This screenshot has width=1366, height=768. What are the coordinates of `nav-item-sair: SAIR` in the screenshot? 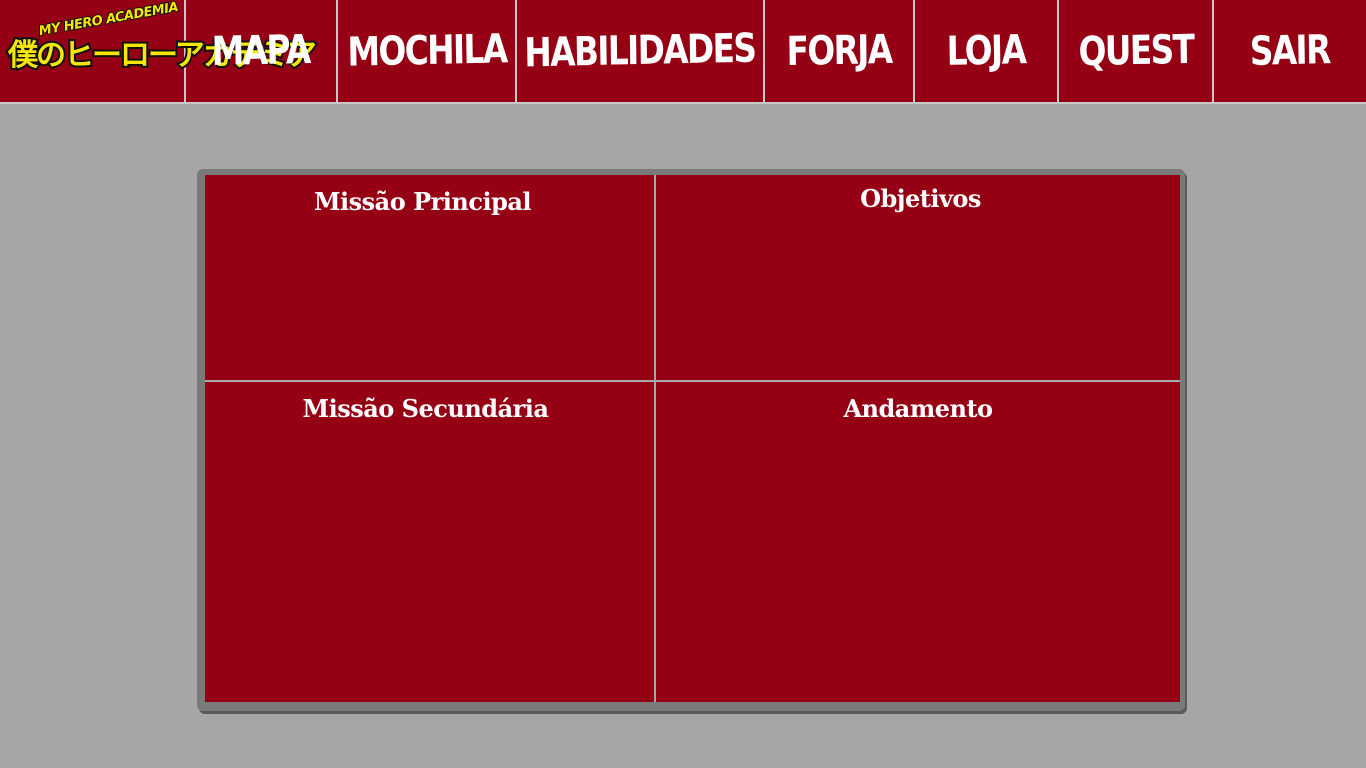 It's located at (1290, 51).